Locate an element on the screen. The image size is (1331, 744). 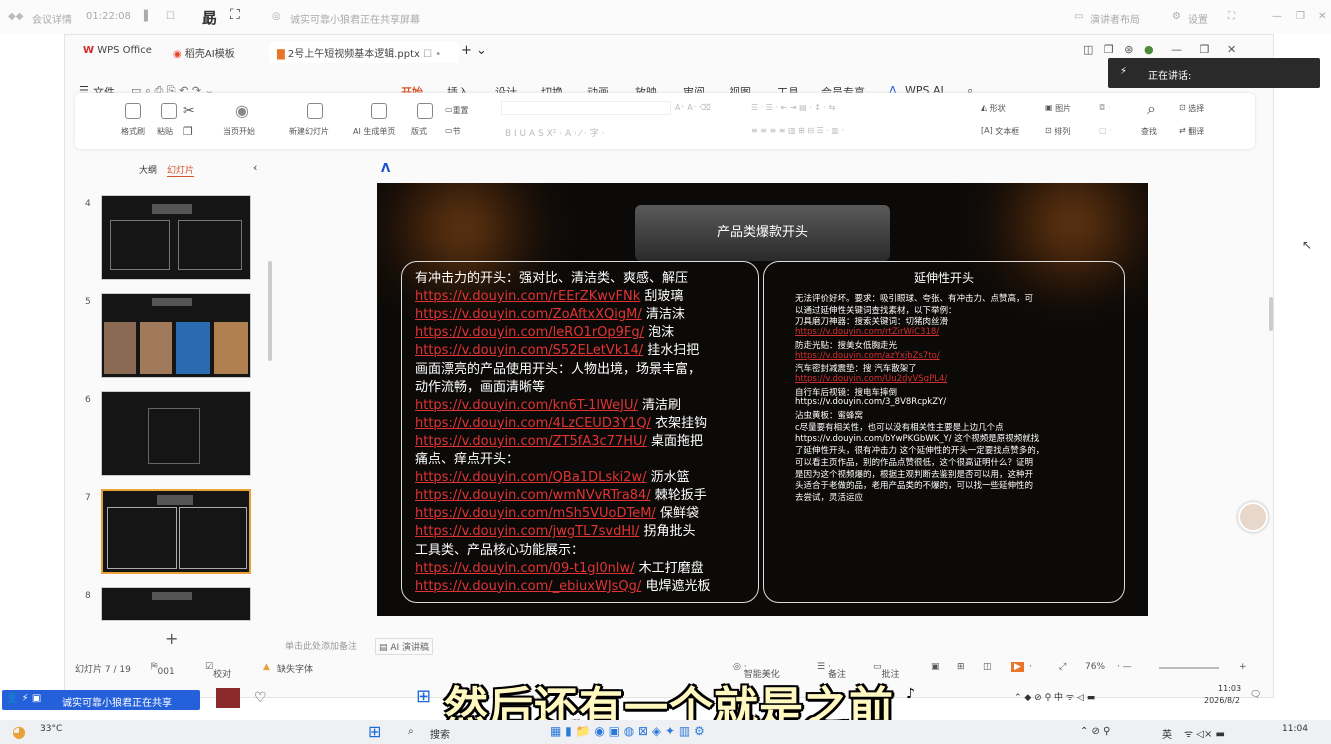
play-button: ▶ is located at coordinates (1017, 667).